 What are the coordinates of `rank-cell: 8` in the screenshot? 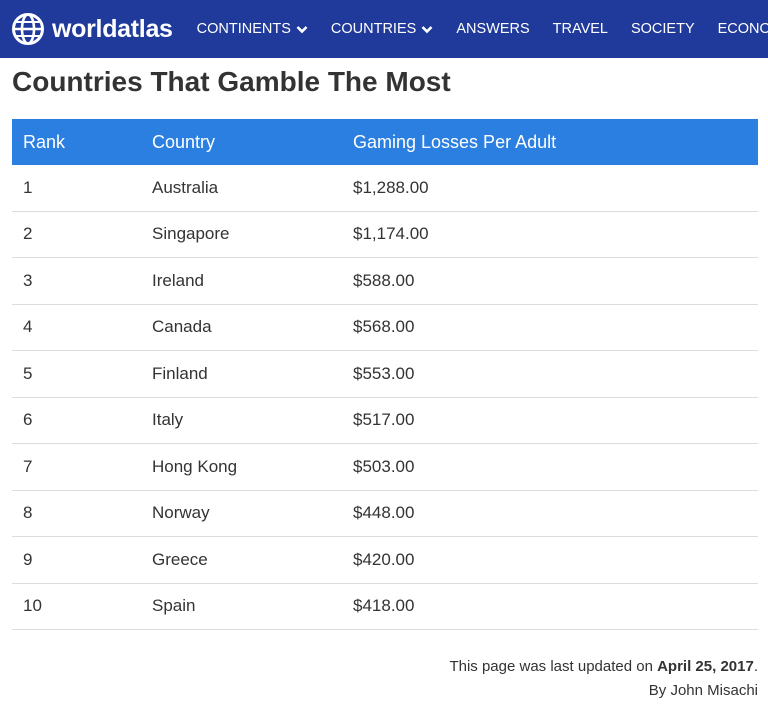 It's located at (82, 513).